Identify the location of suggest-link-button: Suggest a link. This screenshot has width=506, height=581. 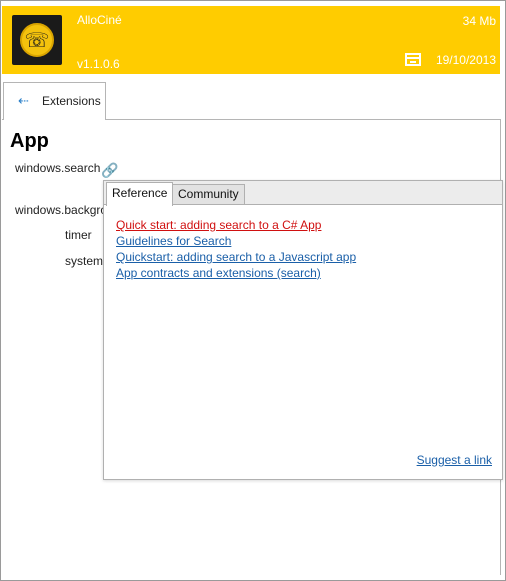
(454, 460).